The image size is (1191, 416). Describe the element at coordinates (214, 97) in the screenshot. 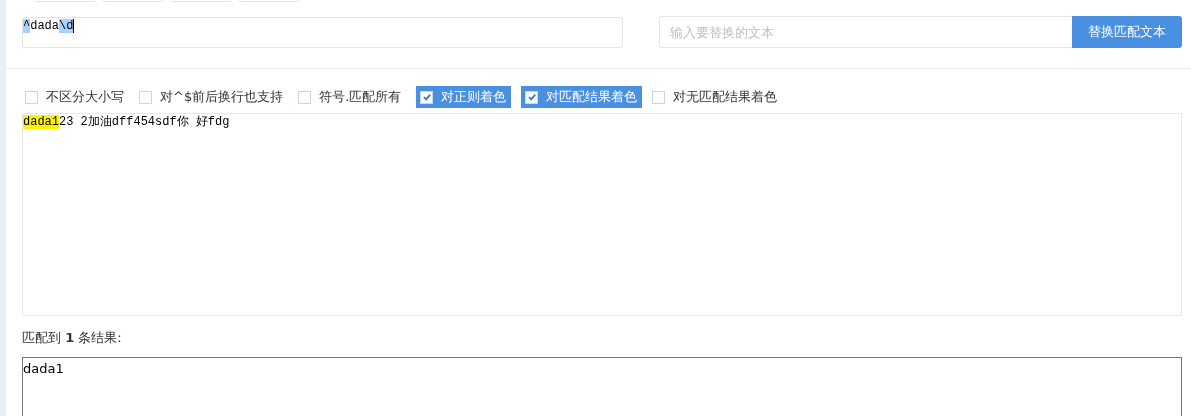

I see `option-checkbox: 对^$前后换行也支持` at that location.